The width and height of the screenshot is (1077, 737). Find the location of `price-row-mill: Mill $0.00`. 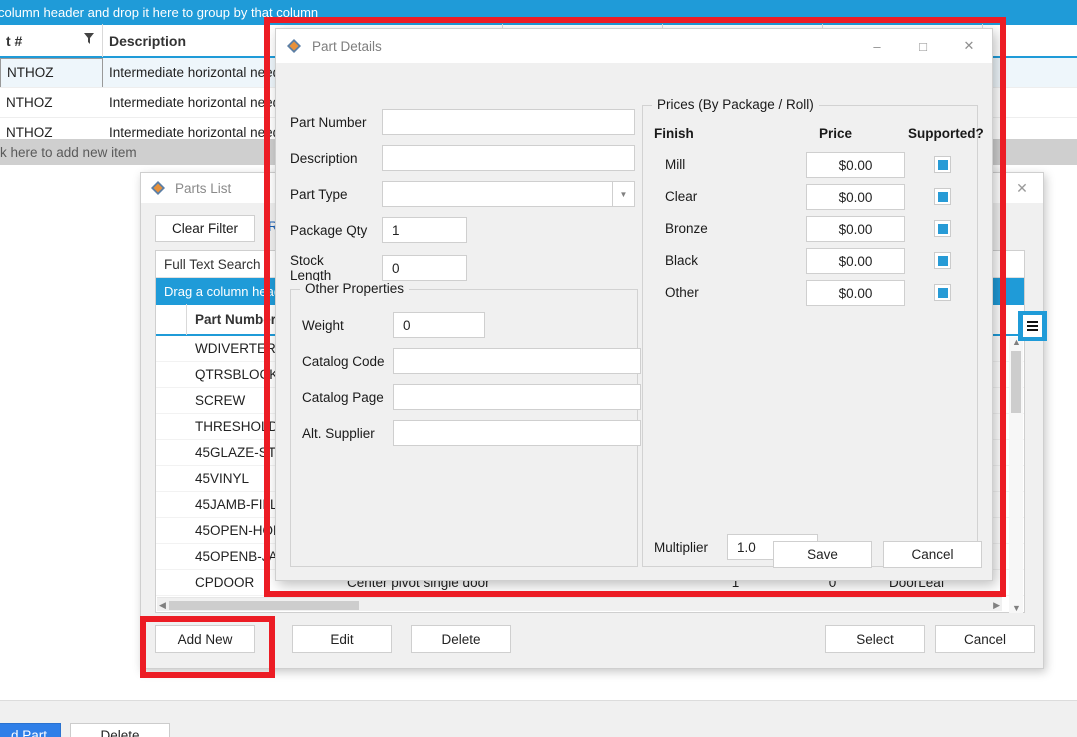

price-row-mill: Mill $0.00 is located at coordinates (810, 166).